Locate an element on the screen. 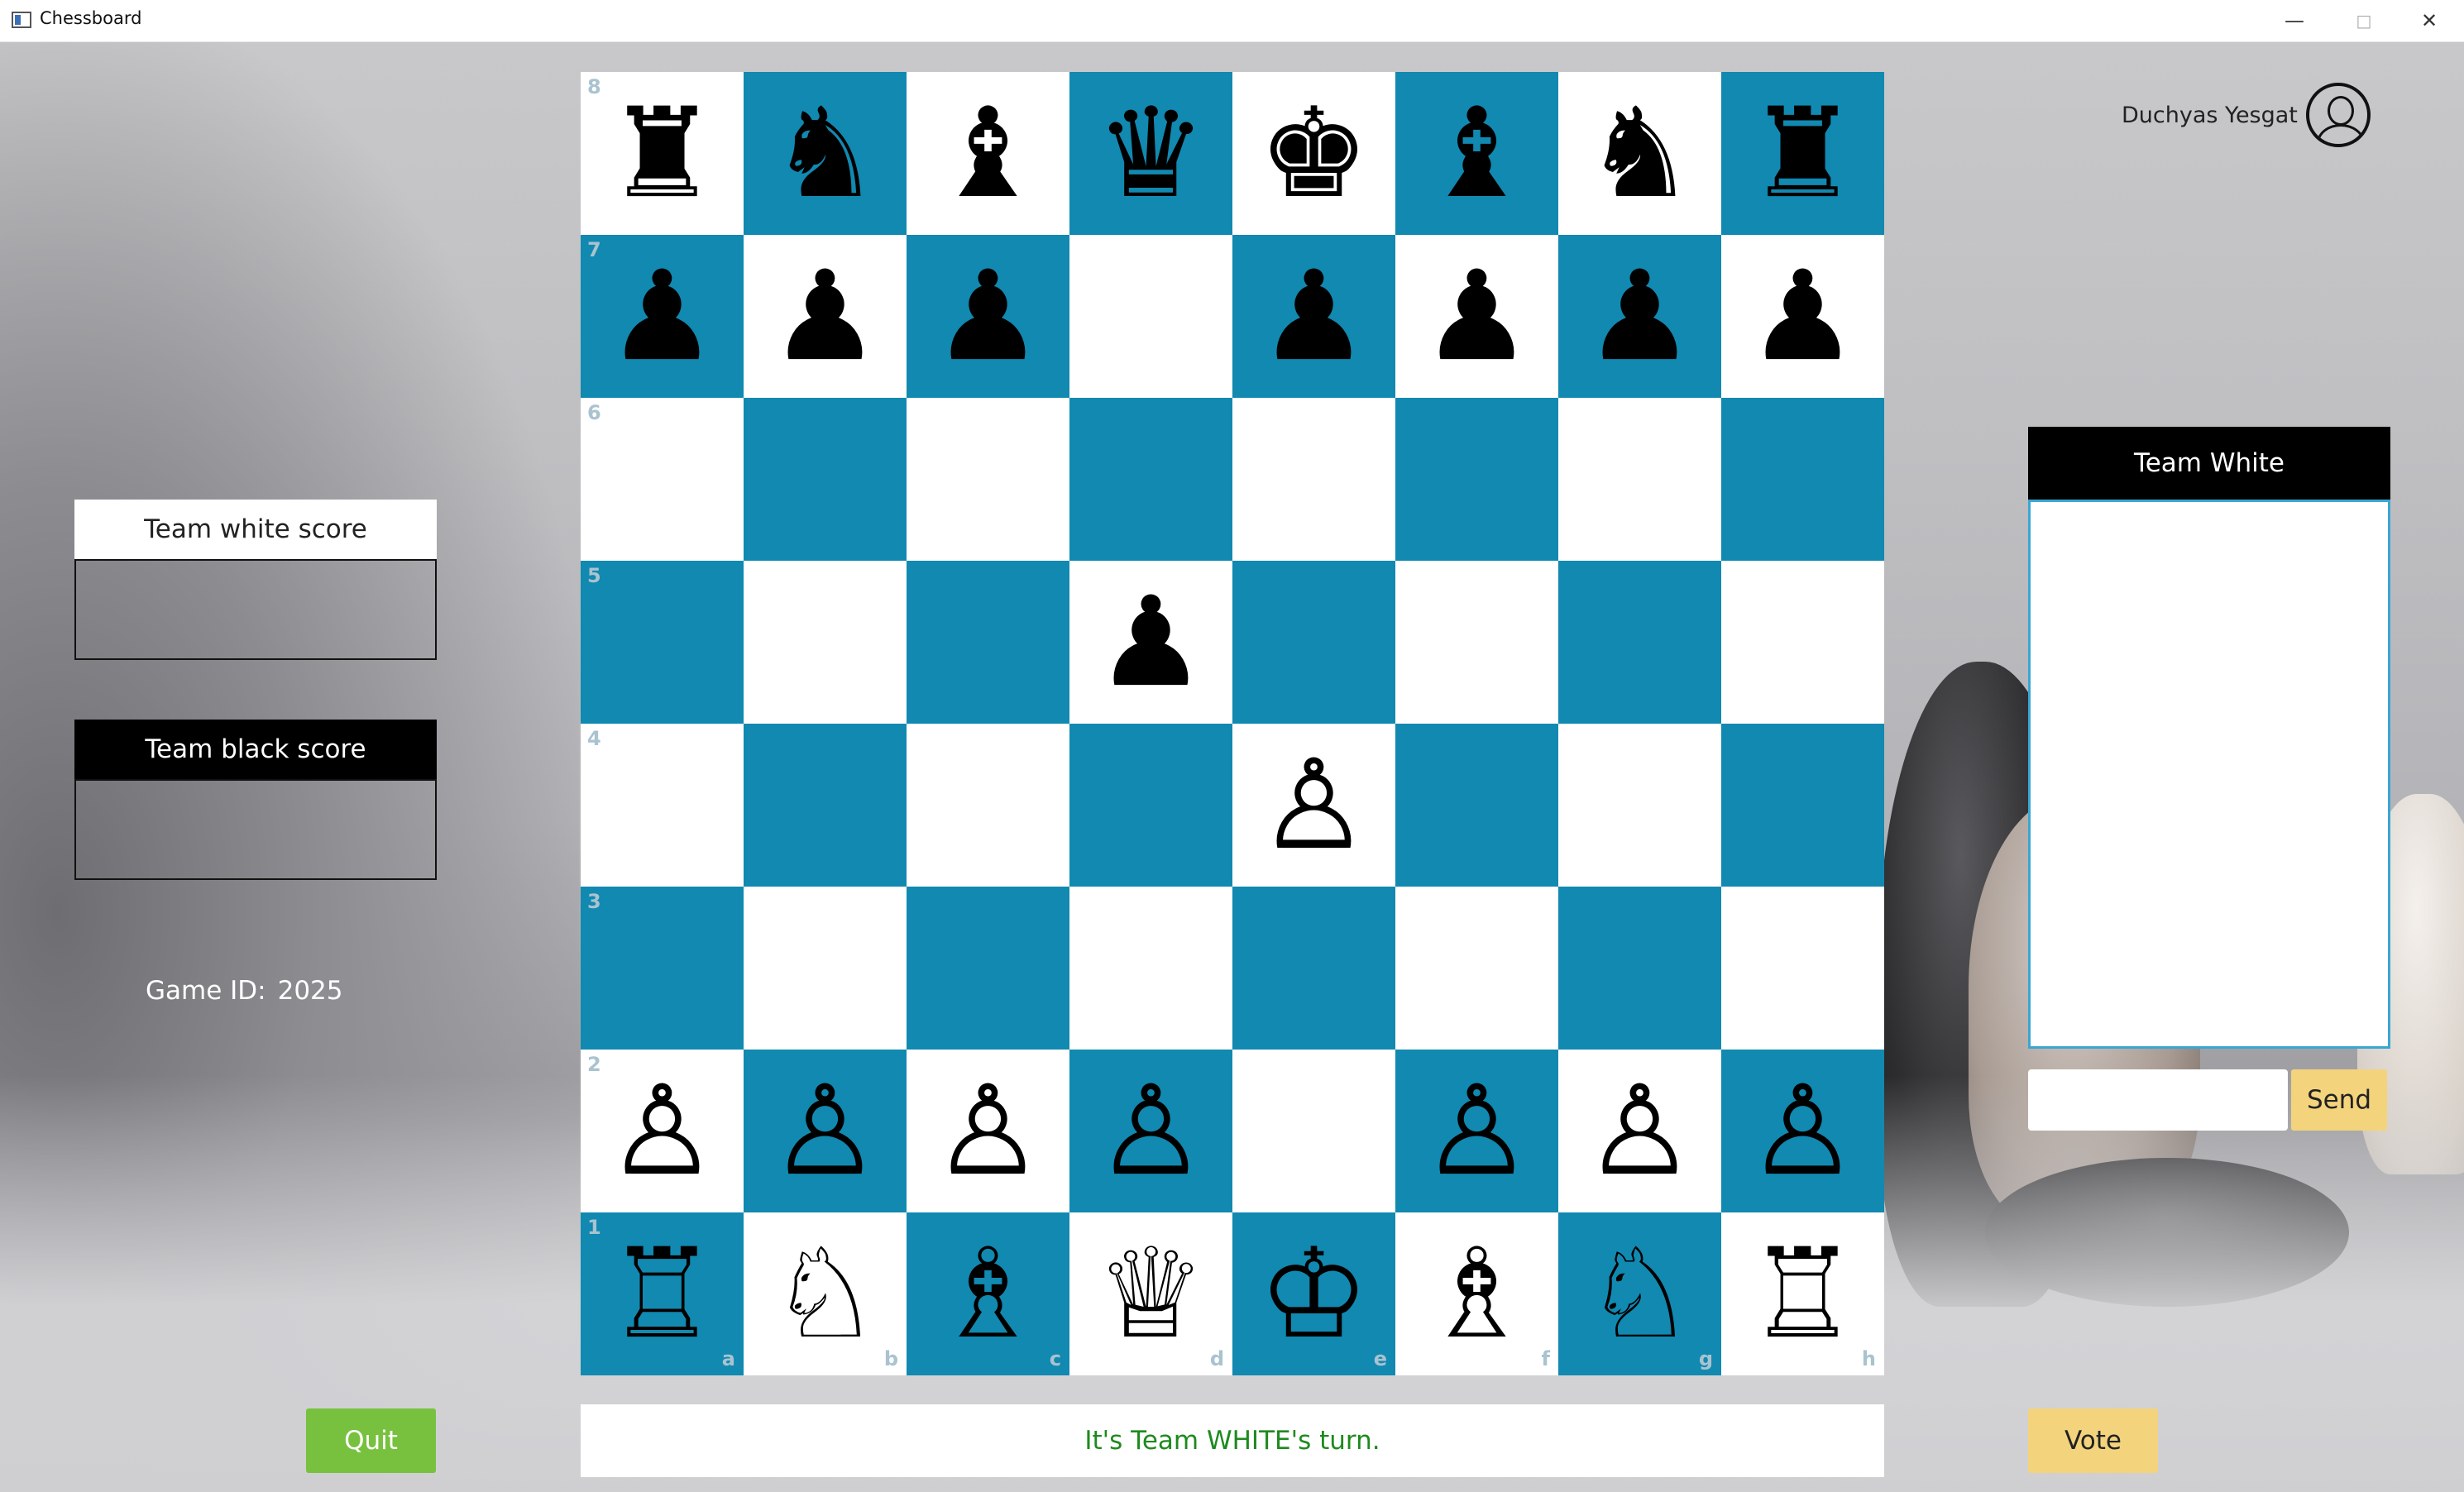 The width and height of the screenshot is (2464, 1492). chess-piece: ♕ is located at coordinates (1150, 1294).